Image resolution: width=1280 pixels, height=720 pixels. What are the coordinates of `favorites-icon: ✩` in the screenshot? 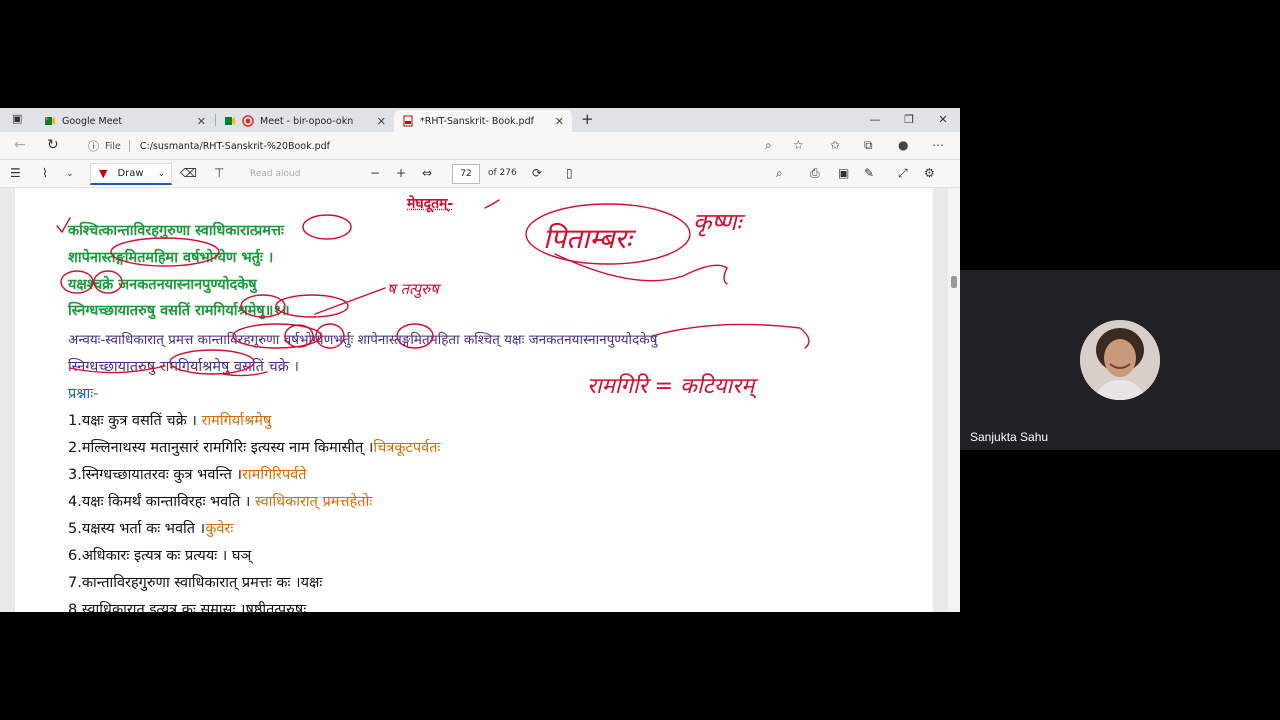 It's located at (835, 145).